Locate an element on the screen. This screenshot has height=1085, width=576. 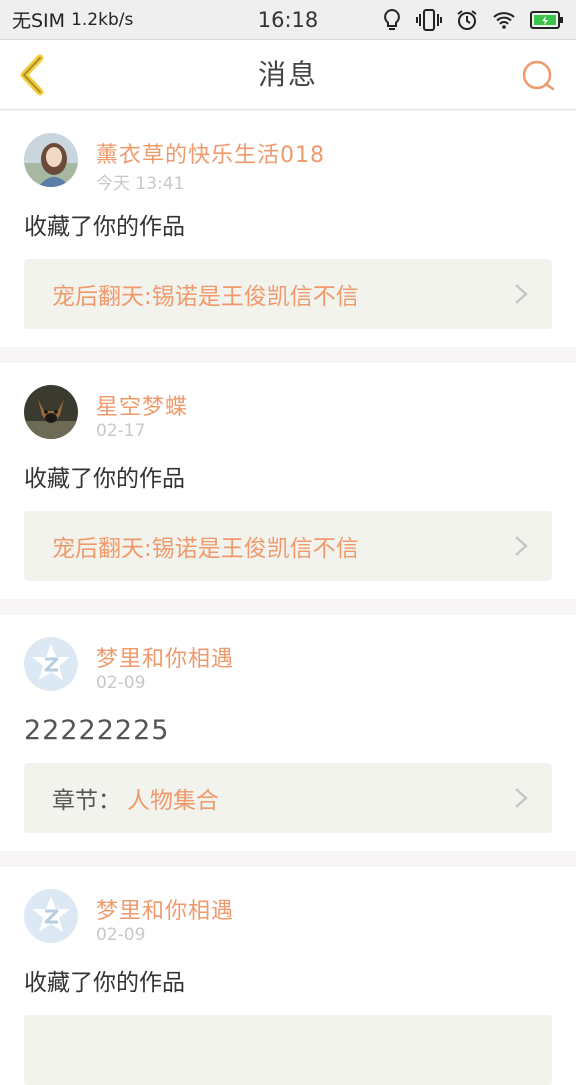
message-header: 星空梦蝶 02-17 is located at coordinates (288, 406).